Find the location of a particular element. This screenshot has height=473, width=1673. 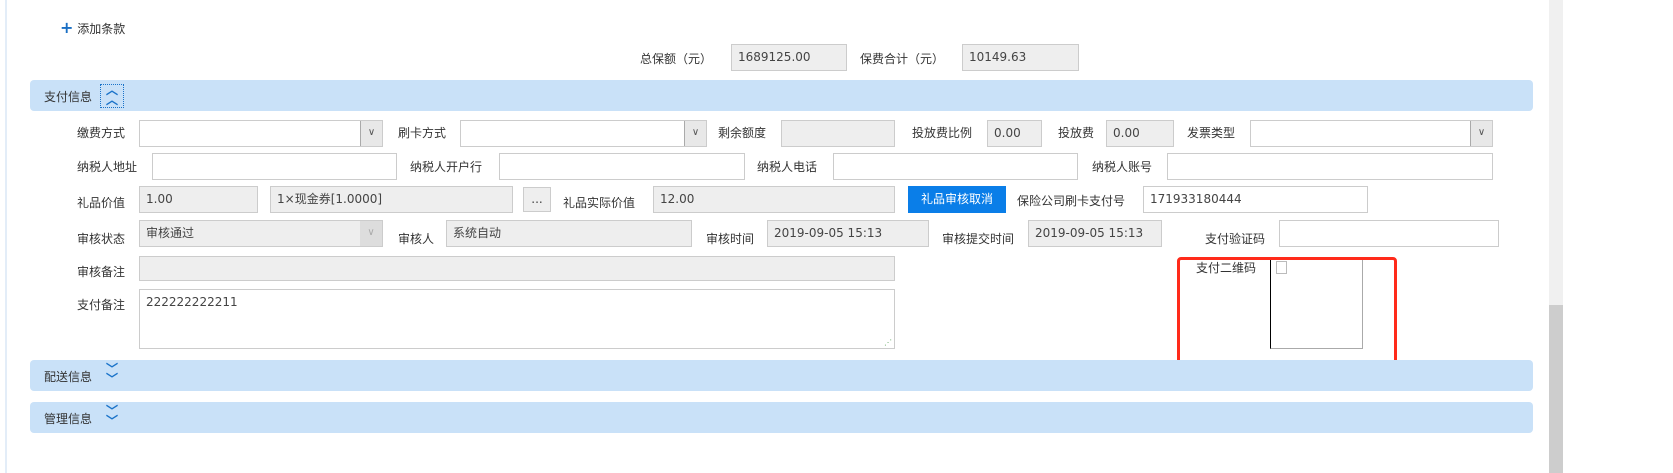

gift-actual-label: 礼品实际价值 is located at coordinates (599, 203).